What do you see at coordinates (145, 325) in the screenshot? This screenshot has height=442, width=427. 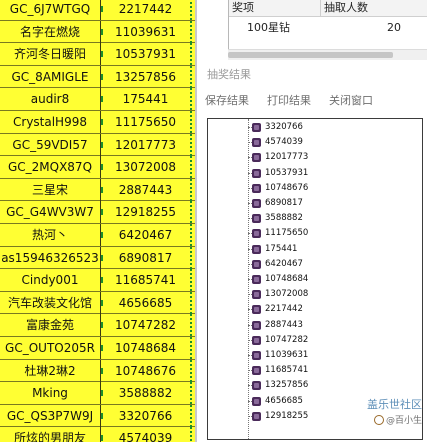 I see `user-id-cell: 10747282` at bounding box center [145, 325].